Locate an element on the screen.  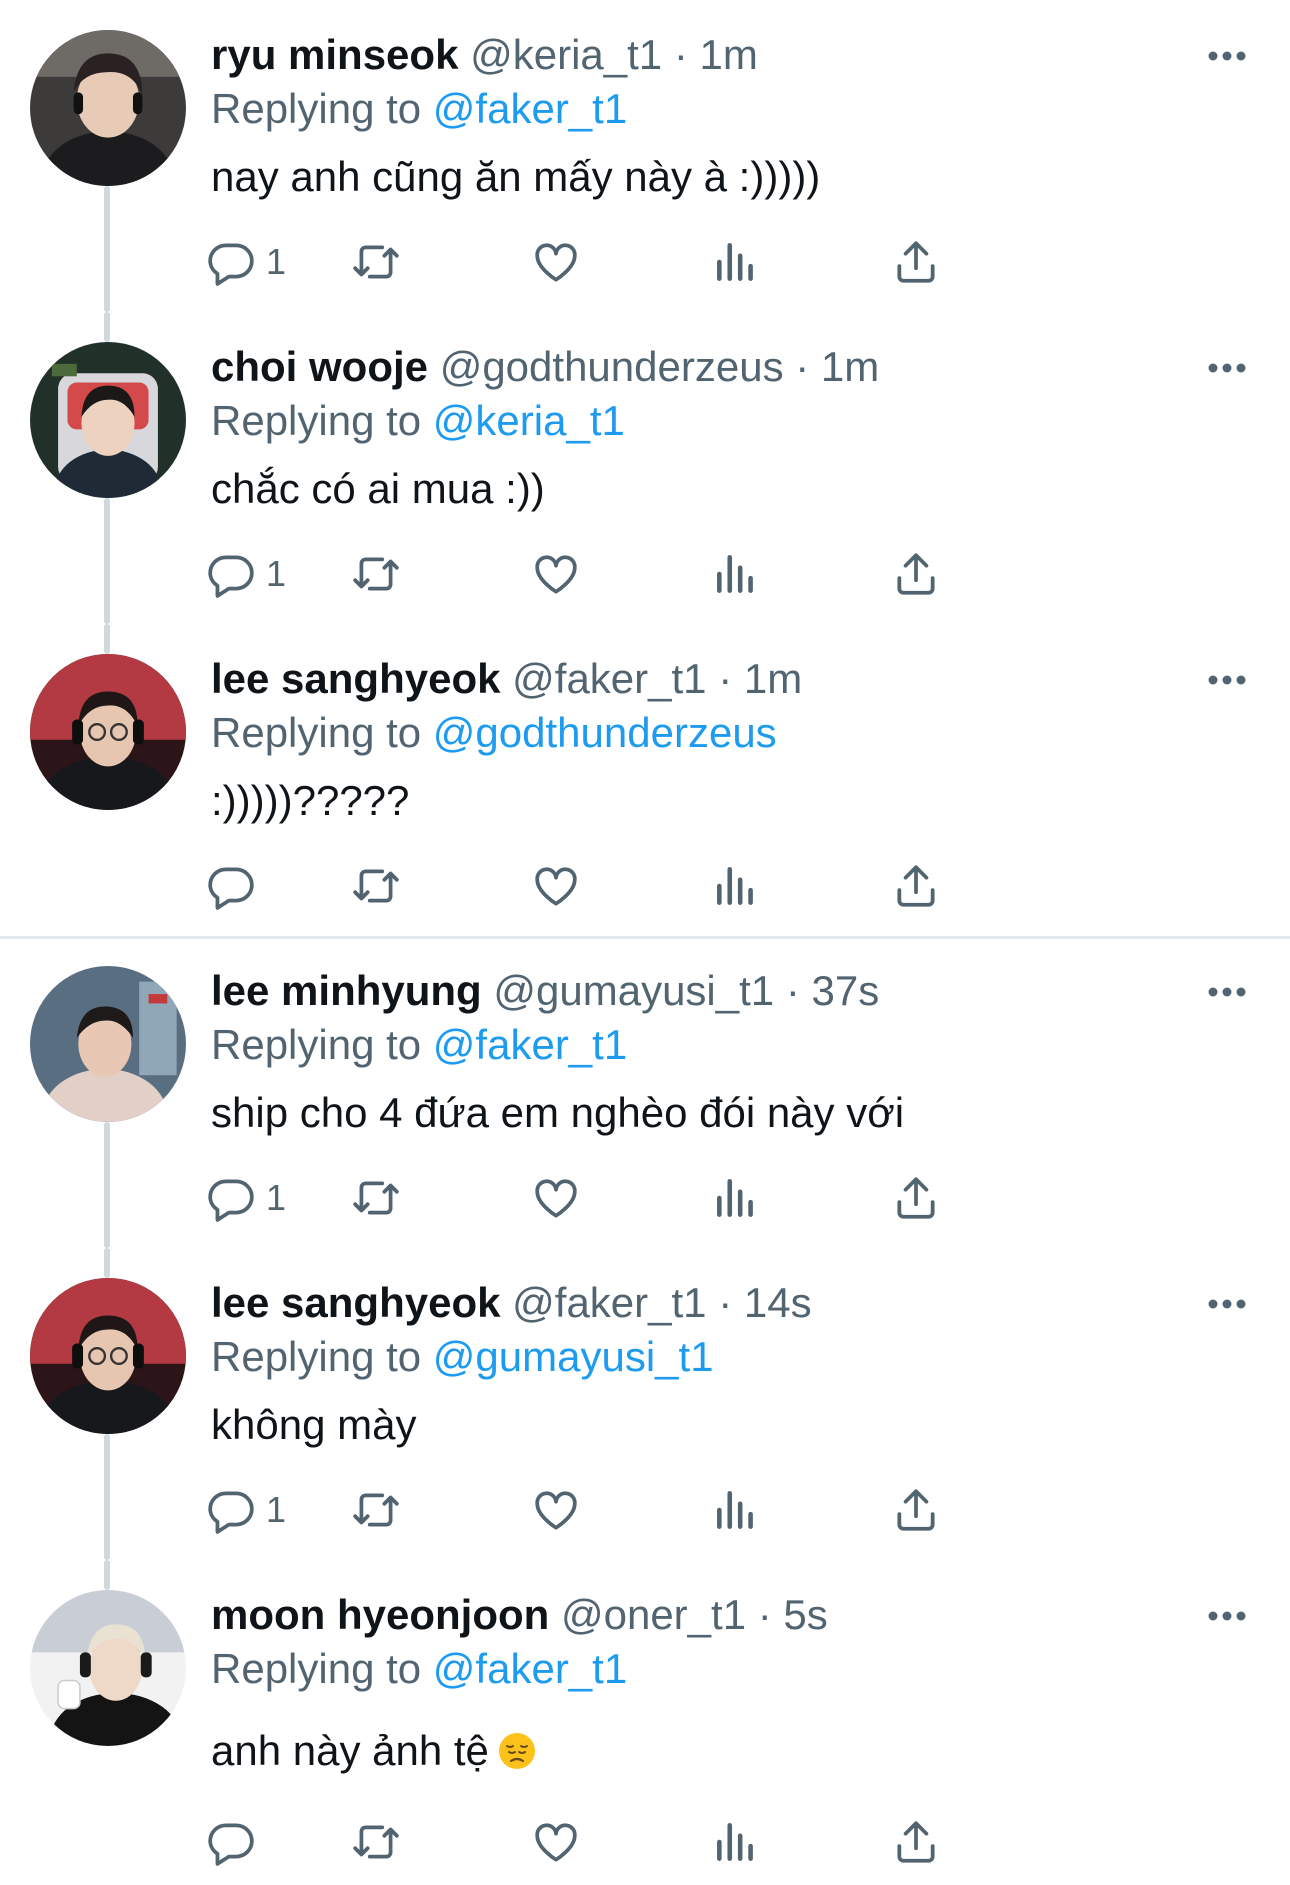
pensive-face-emoji is located at coordinates (516, 1751).